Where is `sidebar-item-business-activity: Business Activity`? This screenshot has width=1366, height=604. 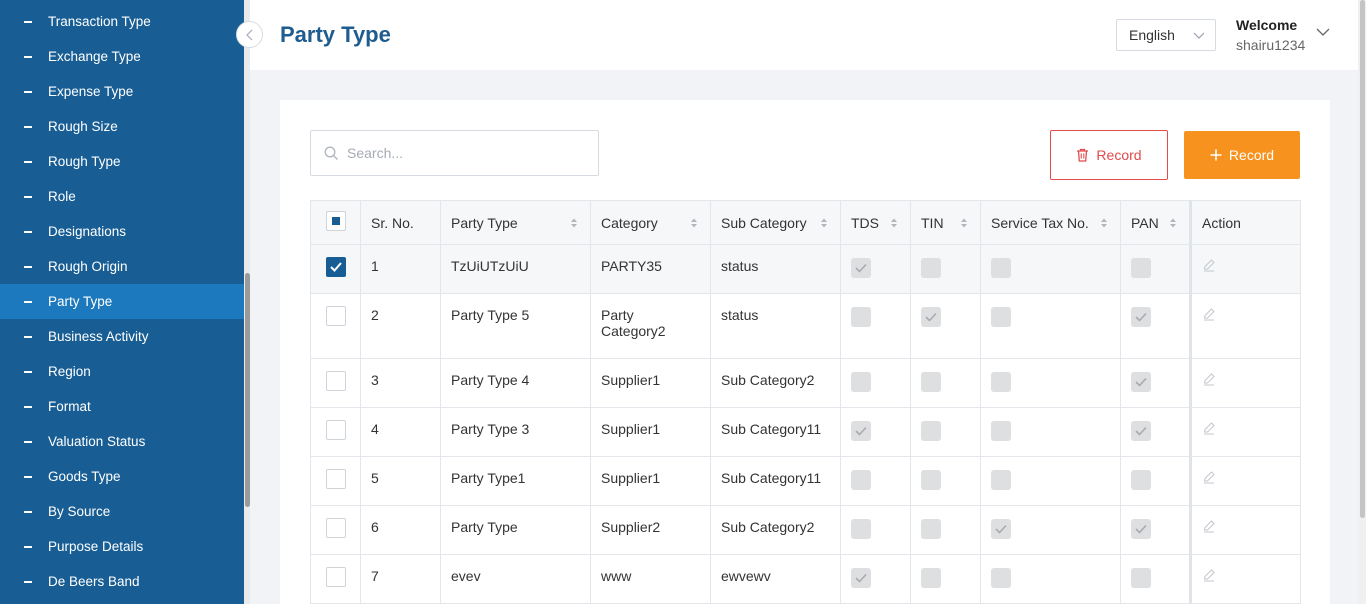 sidebar-item-business-activity: Business Activity is located at coordinates (122, 336).